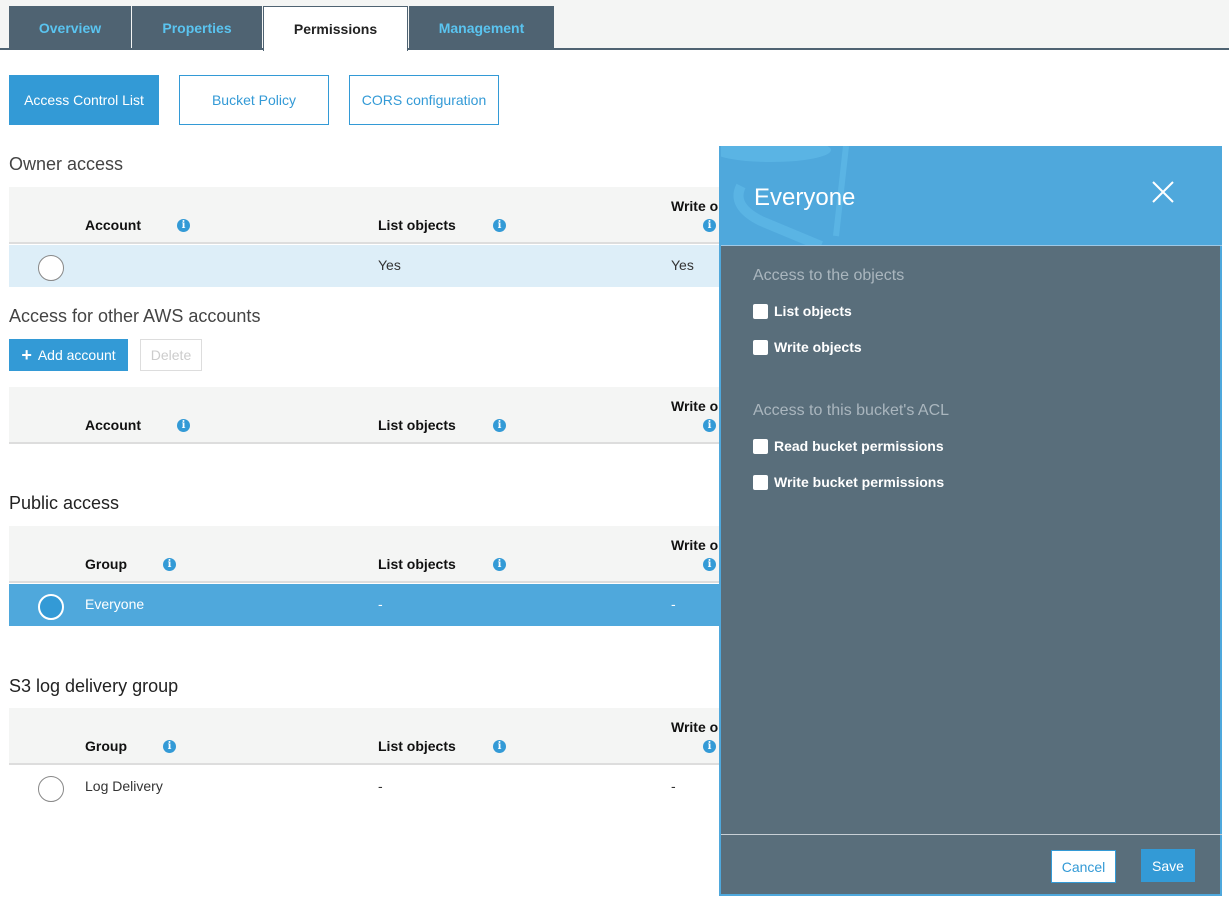 This screenshot has height=902, width=1229. I want to click on table-row: Yes Yes, so click(364, 266).